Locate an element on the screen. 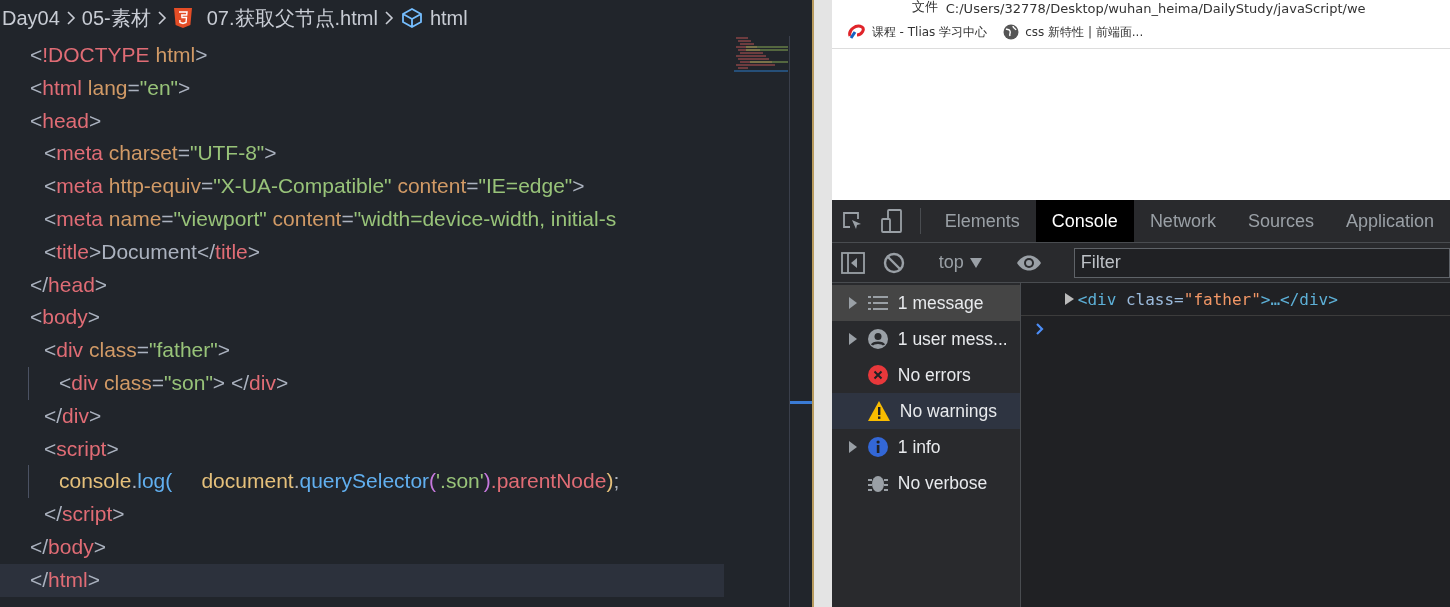 The image size is (1450, 607). breadcrumb-item: html is located at coordinates (448, 18).